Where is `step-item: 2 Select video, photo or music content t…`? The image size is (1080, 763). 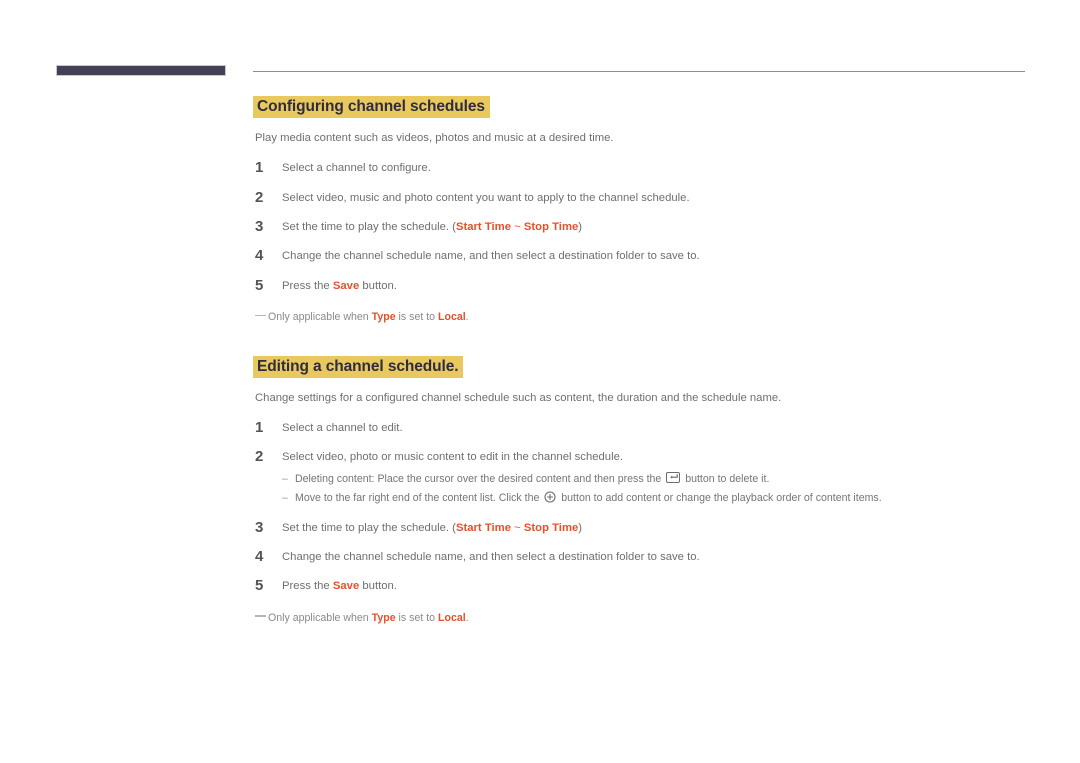
step-item: 2 Select video, photo or music content t… is located at coordinates (648, 477).